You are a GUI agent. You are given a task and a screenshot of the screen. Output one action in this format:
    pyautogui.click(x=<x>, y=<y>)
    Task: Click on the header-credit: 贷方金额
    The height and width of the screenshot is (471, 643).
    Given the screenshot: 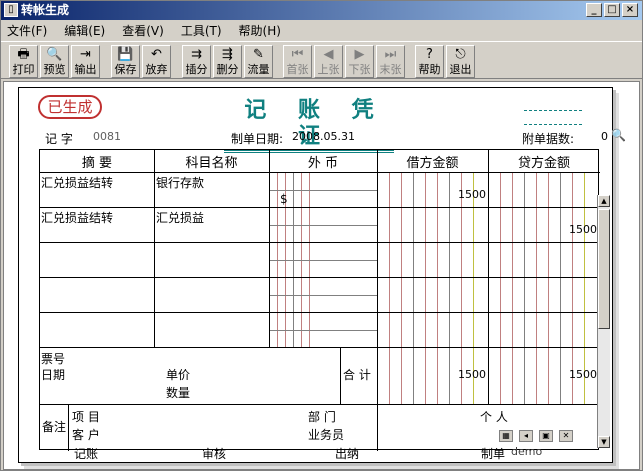 What is the action you would take?
    pyautogui.click(x=543, y=163)
    